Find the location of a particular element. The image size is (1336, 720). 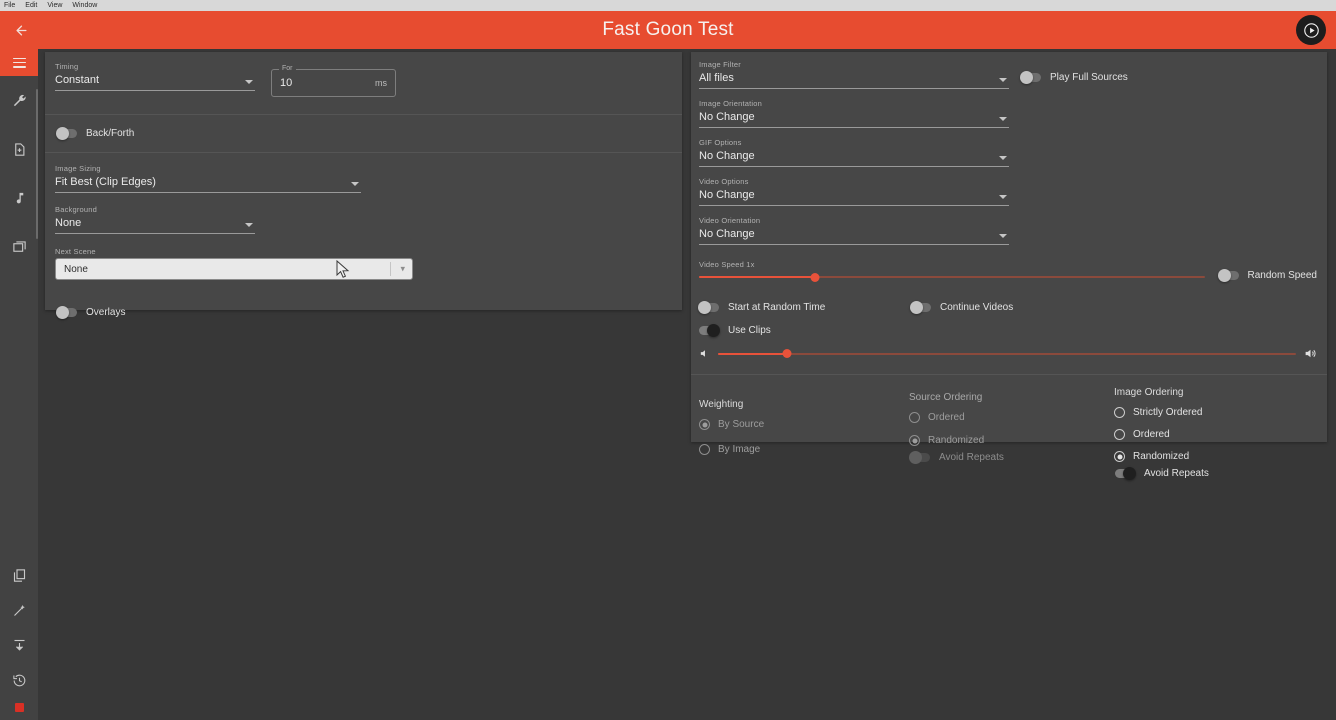

play-full-sources-toggle is located at coordinates (1030, 77).